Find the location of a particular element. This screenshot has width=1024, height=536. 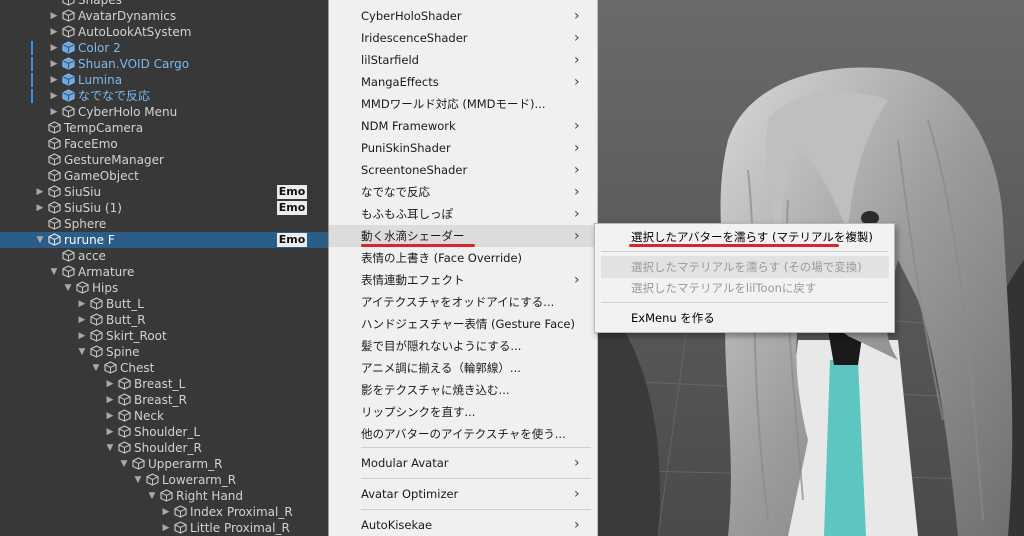

hierarchy-row: FaceEmo is located at coordinates (164, 144).